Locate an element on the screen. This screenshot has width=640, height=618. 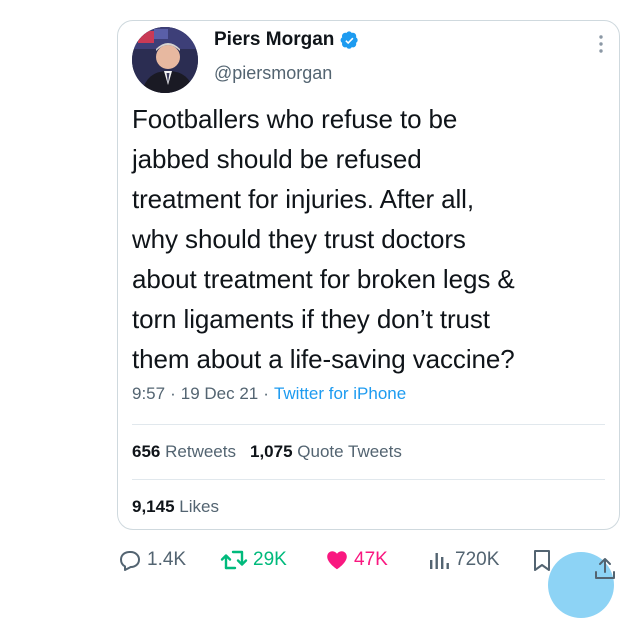
like-count: 47K is located at coordinates (371, 559).